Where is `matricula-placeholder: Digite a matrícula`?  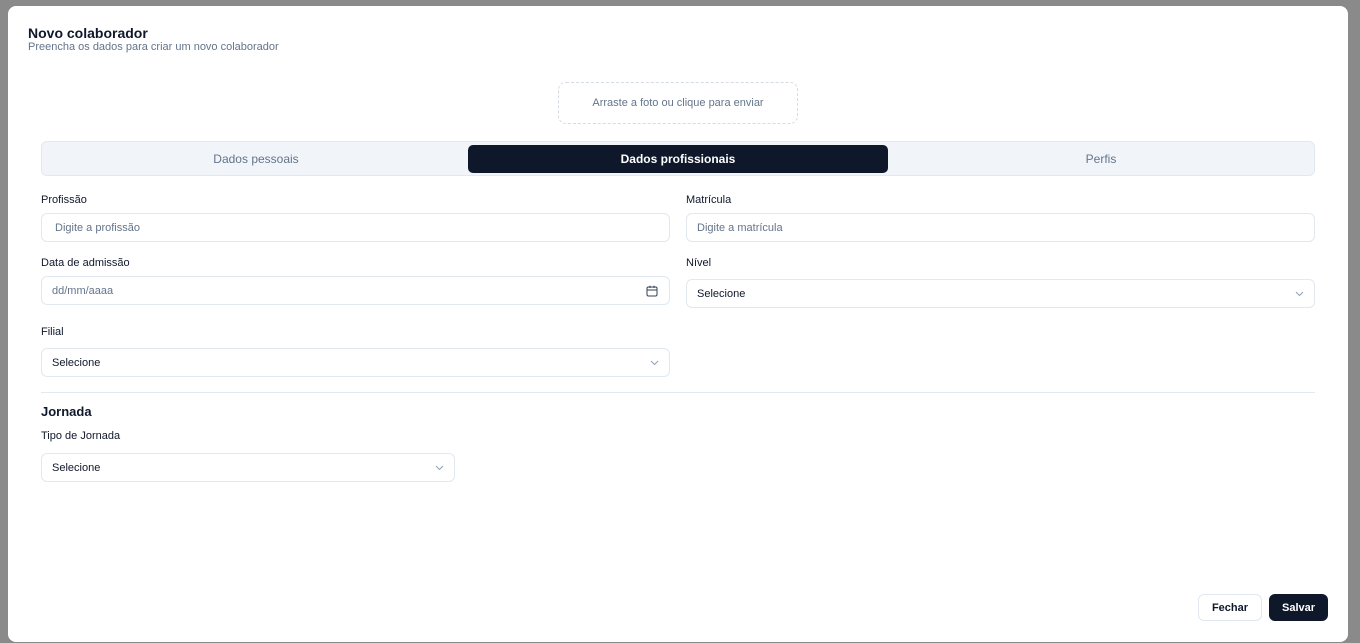 matricula-placeholder: Digite a matrícula is located at coordinates (740, 227).